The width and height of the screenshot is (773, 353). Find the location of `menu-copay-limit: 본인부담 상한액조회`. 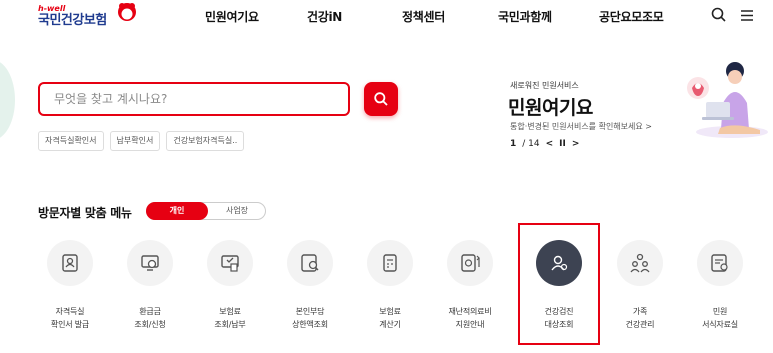

menu-copay-limit: 본인부담 상한액조회 is located at coordinates (310, 285).